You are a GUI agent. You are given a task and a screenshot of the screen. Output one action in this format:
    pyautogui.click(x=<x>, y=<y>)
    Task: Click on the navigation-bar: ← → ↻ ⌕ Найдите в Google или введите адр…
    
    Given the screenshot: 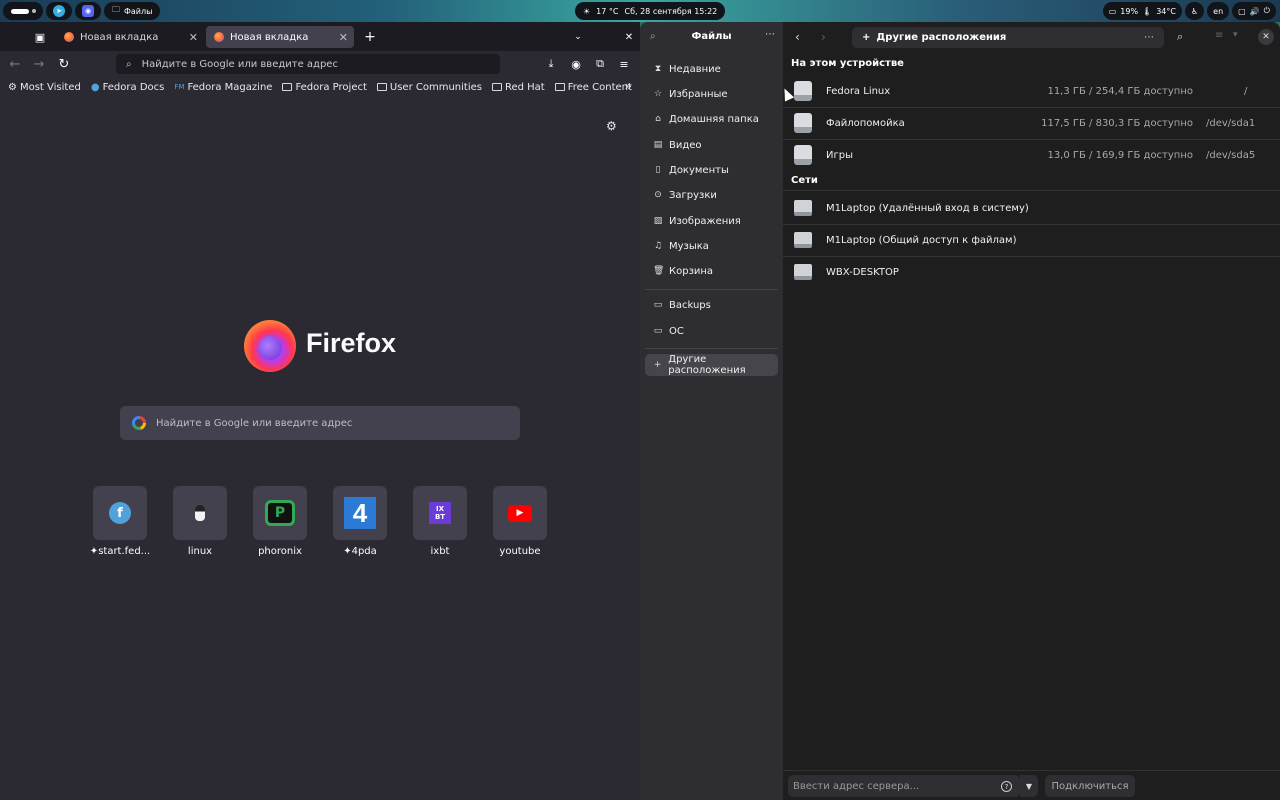 What is the action you would take?
    pyautogui.click(x=320, y=63)
    